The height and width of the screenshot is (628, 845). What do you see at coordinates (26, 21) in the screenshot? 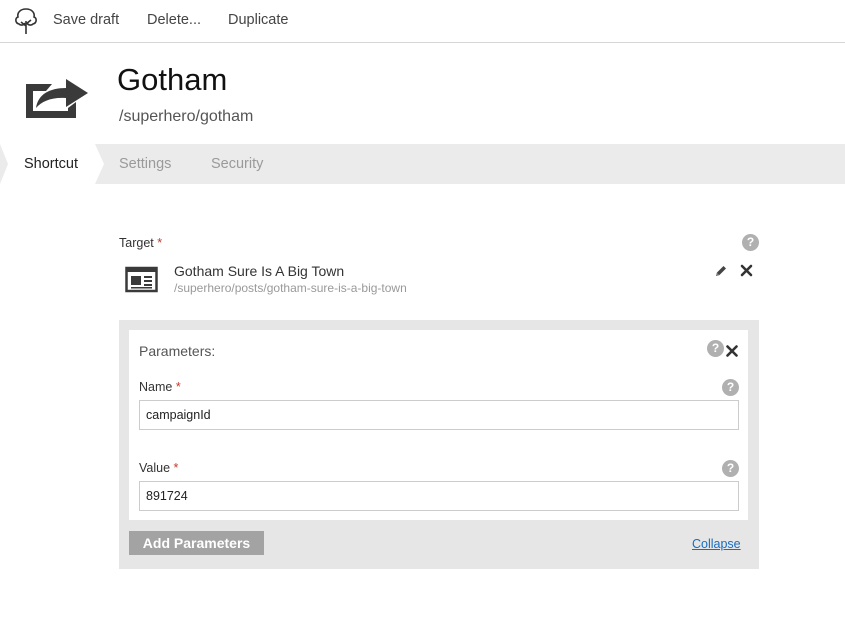
I see `tree-logo-icon` at bounding box center [26, 21].